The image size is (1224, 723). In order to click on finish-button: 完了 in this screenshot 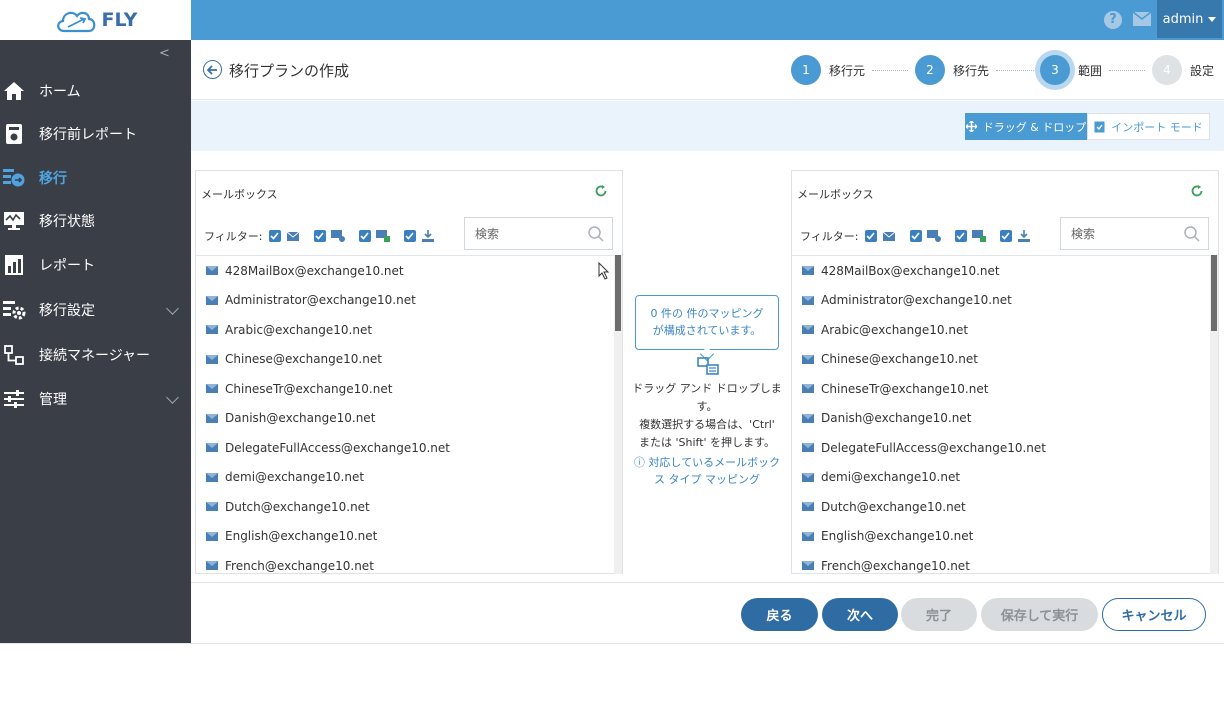, I will do `click(939, 614)`.